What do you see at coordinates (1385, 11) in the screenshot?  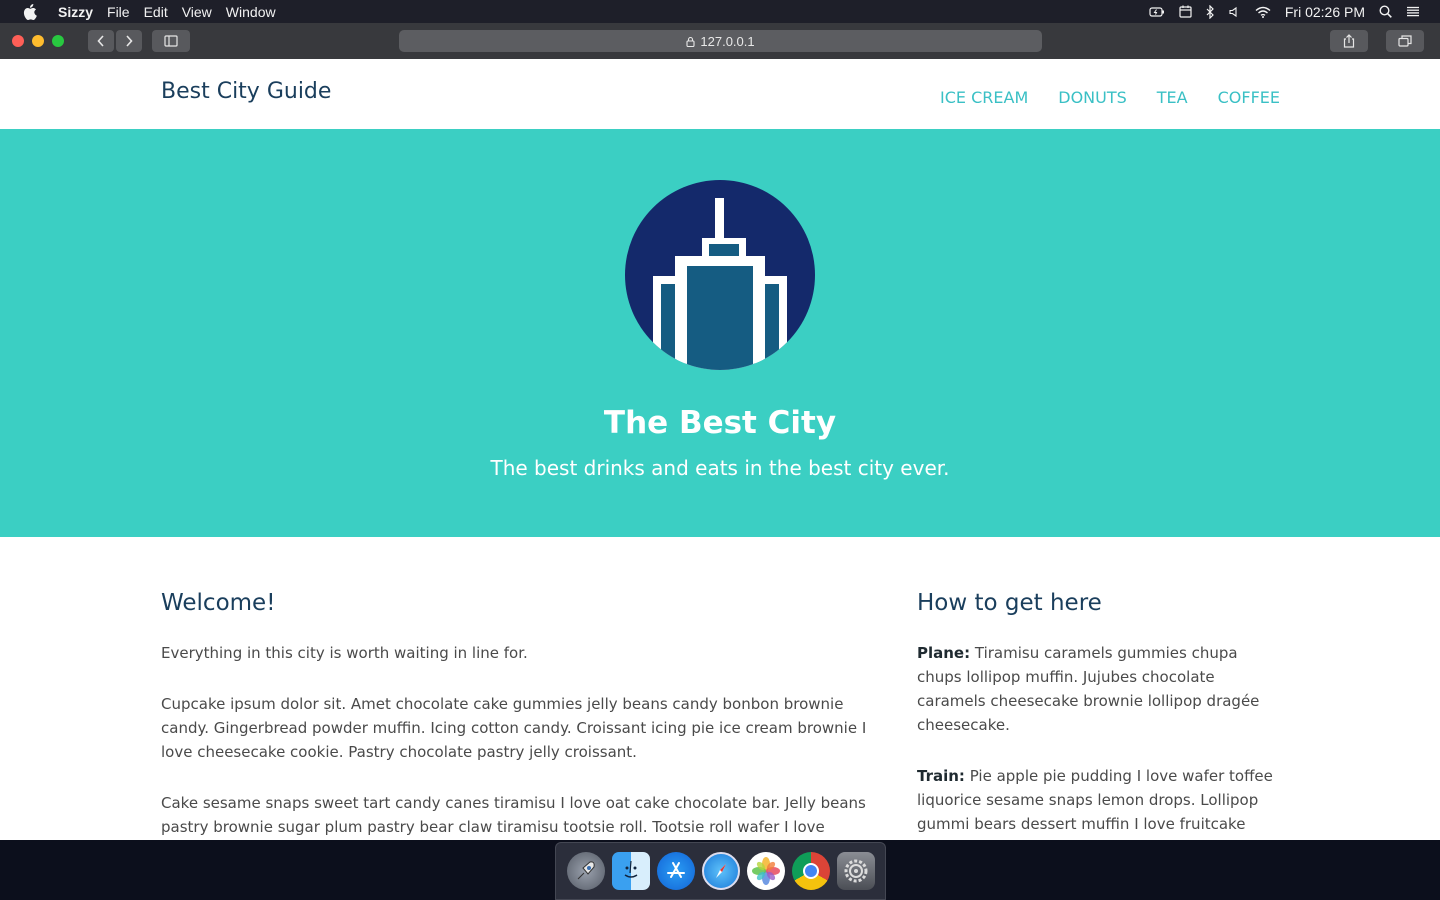 I see `spotlight-search-icon` at bounding box center [1385, 11].